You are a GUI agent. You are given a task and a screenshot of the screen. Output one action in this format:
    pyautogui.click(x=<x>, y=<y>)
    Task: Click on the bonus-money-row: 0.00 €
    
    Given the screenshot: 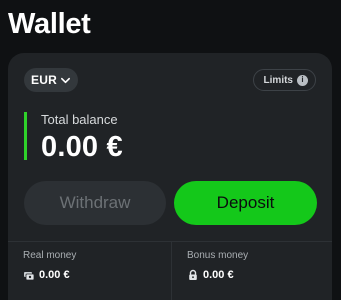 What is the action you would take?
    pyautogui.click(x=210, y=275)
    